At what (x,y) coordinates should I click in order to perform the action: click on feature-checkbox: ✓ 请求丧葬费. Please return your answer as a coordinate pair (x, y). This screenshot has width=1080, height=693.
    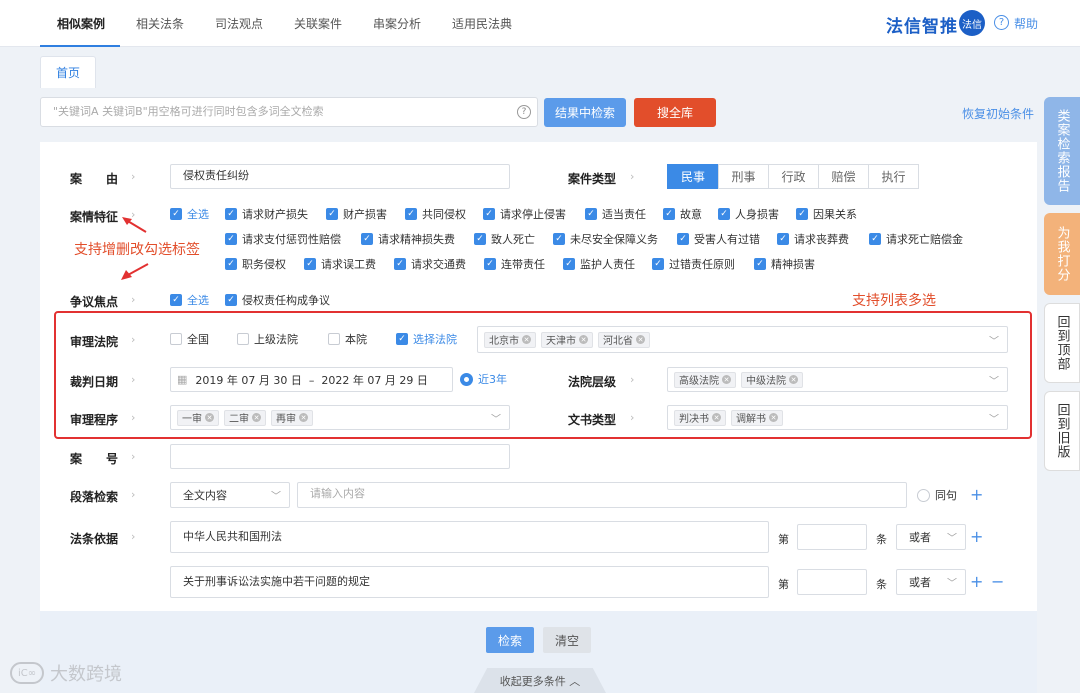
    Looking at the image, I should click on (813, 239).